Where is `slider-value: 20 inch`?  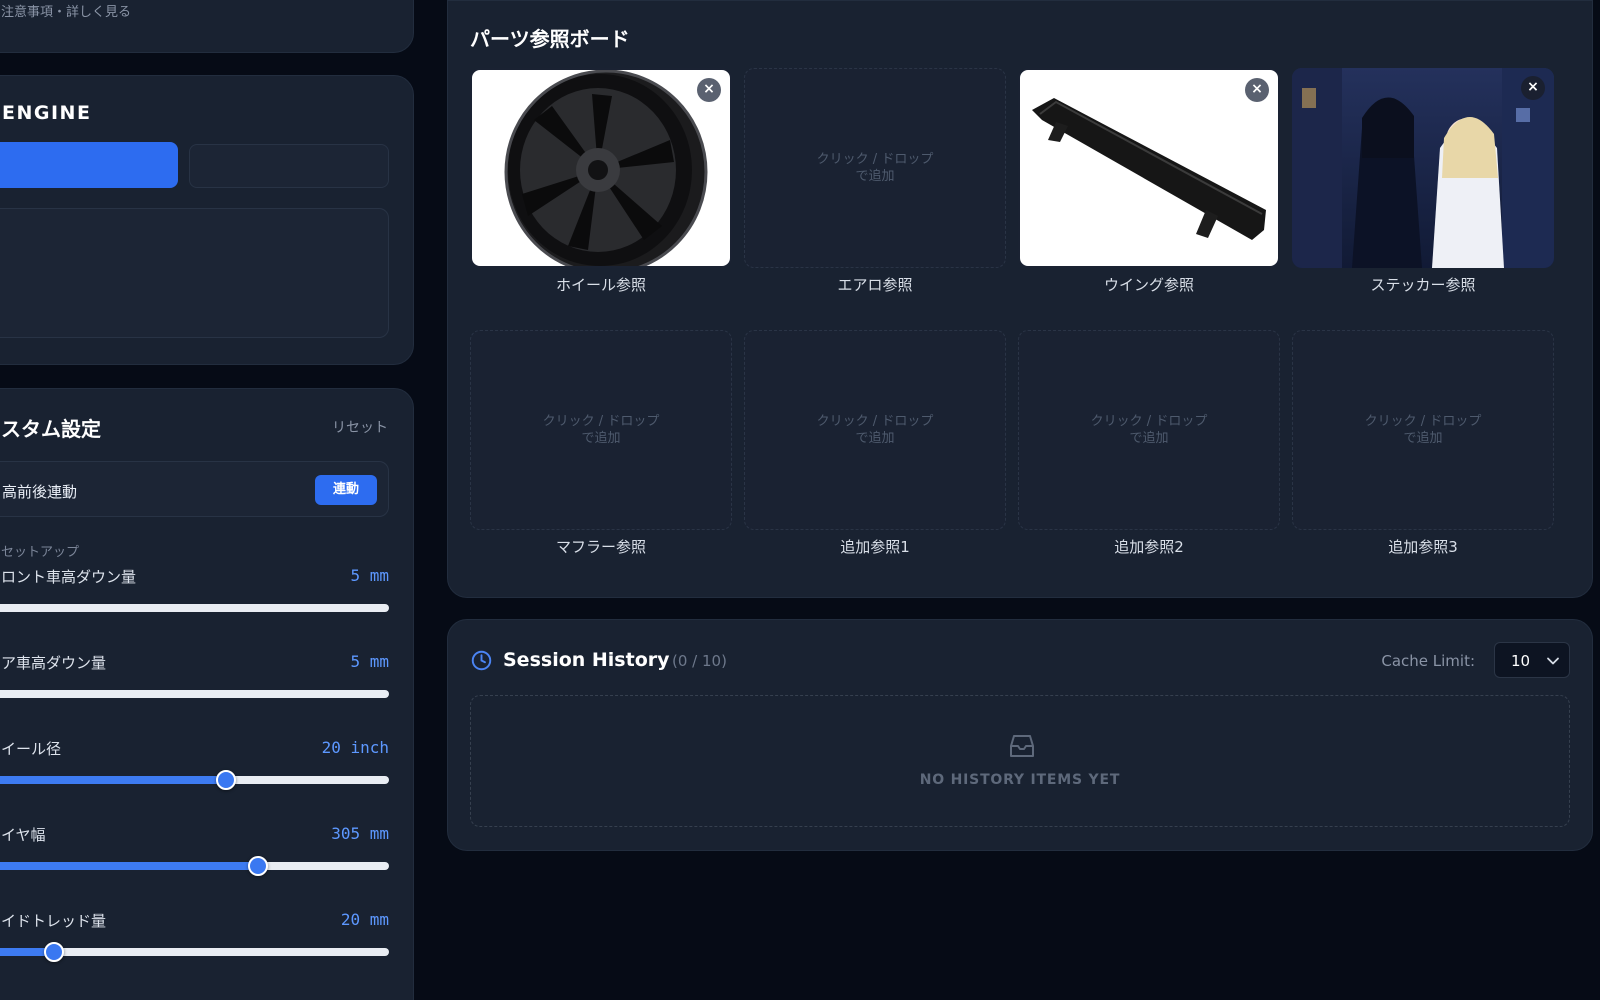
slider-value: 20 inch is located at coordinates (355, 747).